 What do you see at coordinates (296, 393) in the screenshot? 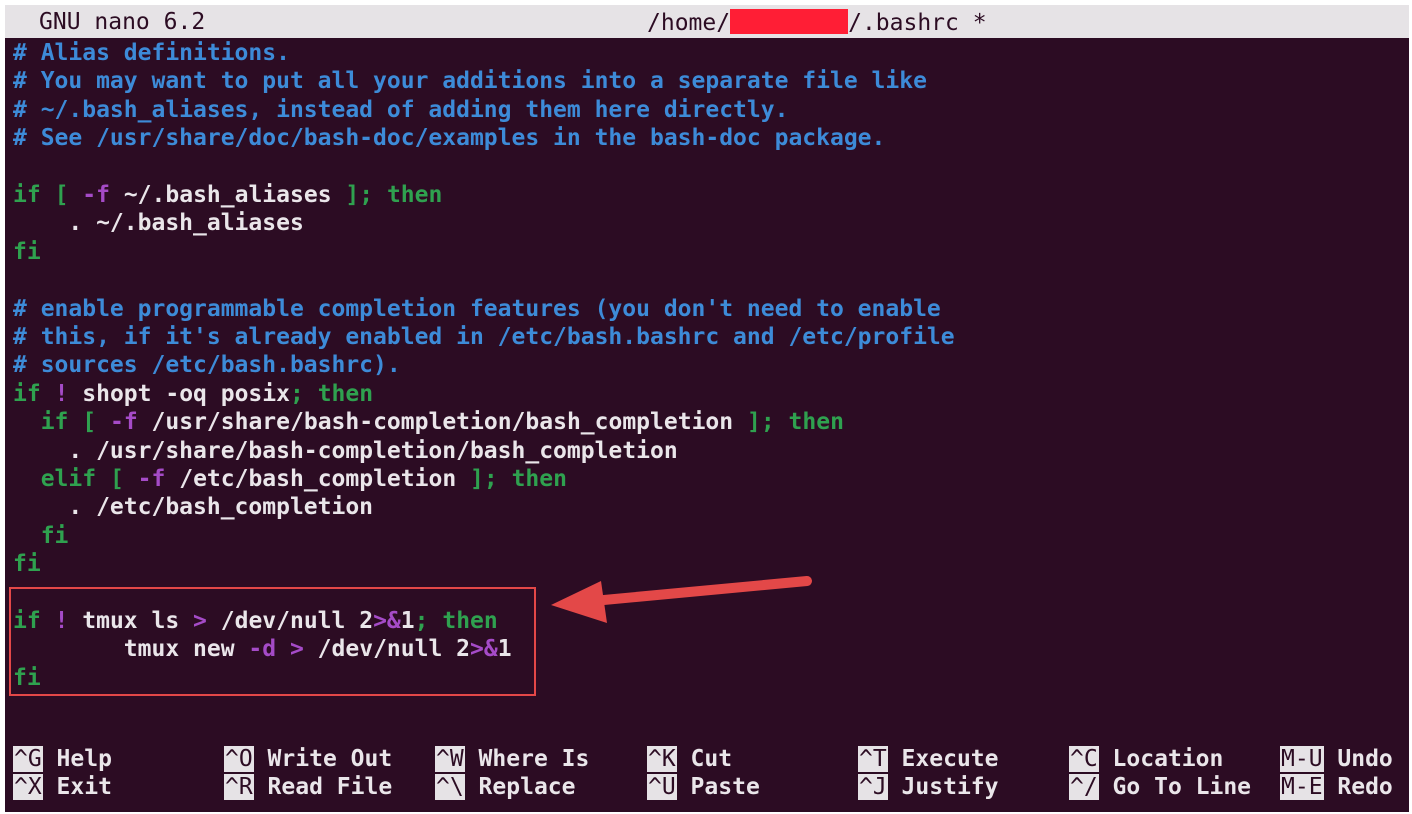
I see `code-token: ;` at bounding box center [296, 393].